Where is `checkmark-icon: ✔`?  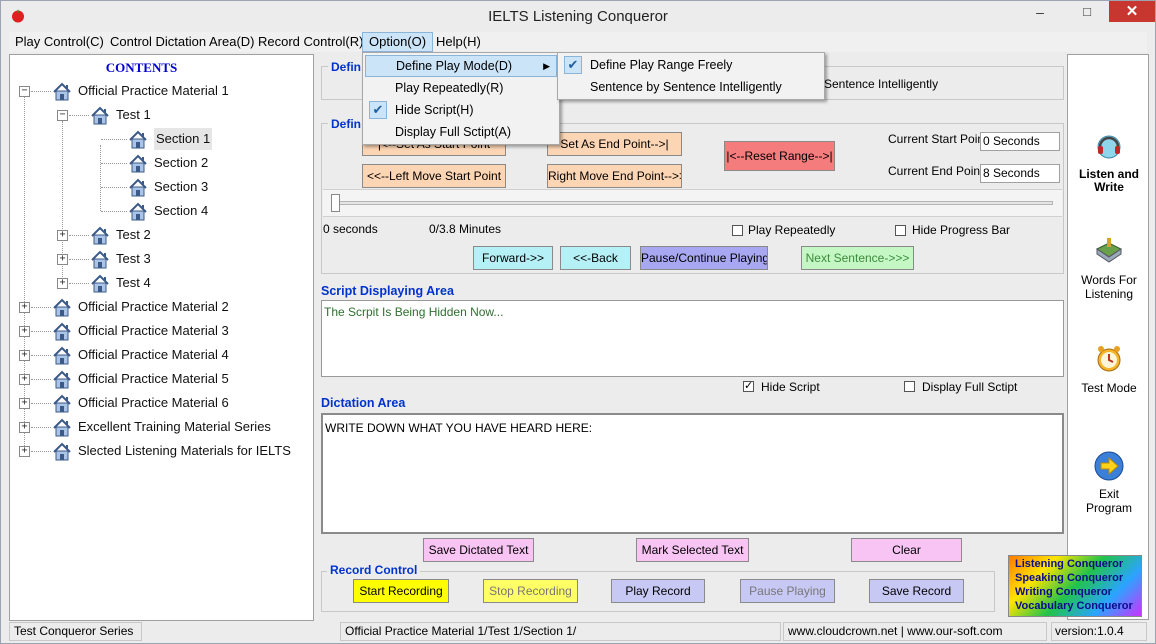 checkmark-icon: ✔ is located at coordinates (573, 65).